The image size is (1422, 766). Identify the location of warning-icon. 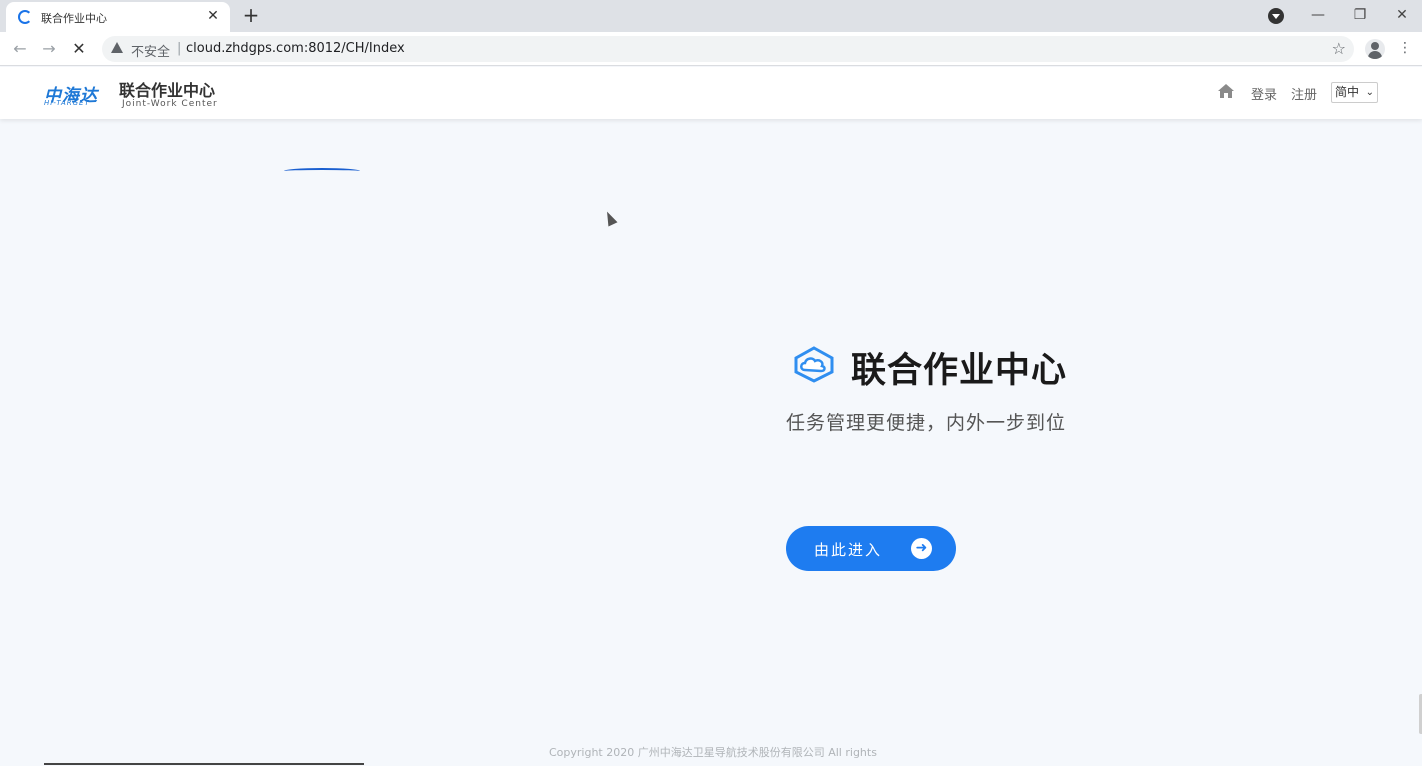
(117, 47).